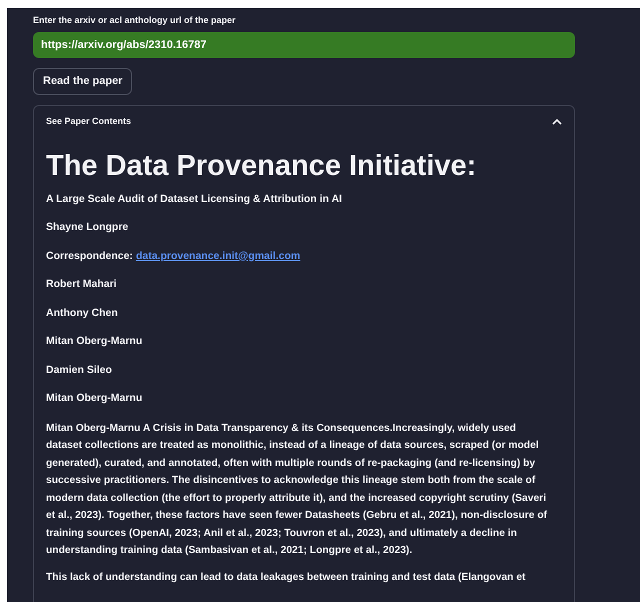 This screenshot has width=640, height=602. What do you see at coordinates (218, 256) in the screenshot?
I see `email-link: data.provenance.init@gmail.com` at bounding box center [218, 256].